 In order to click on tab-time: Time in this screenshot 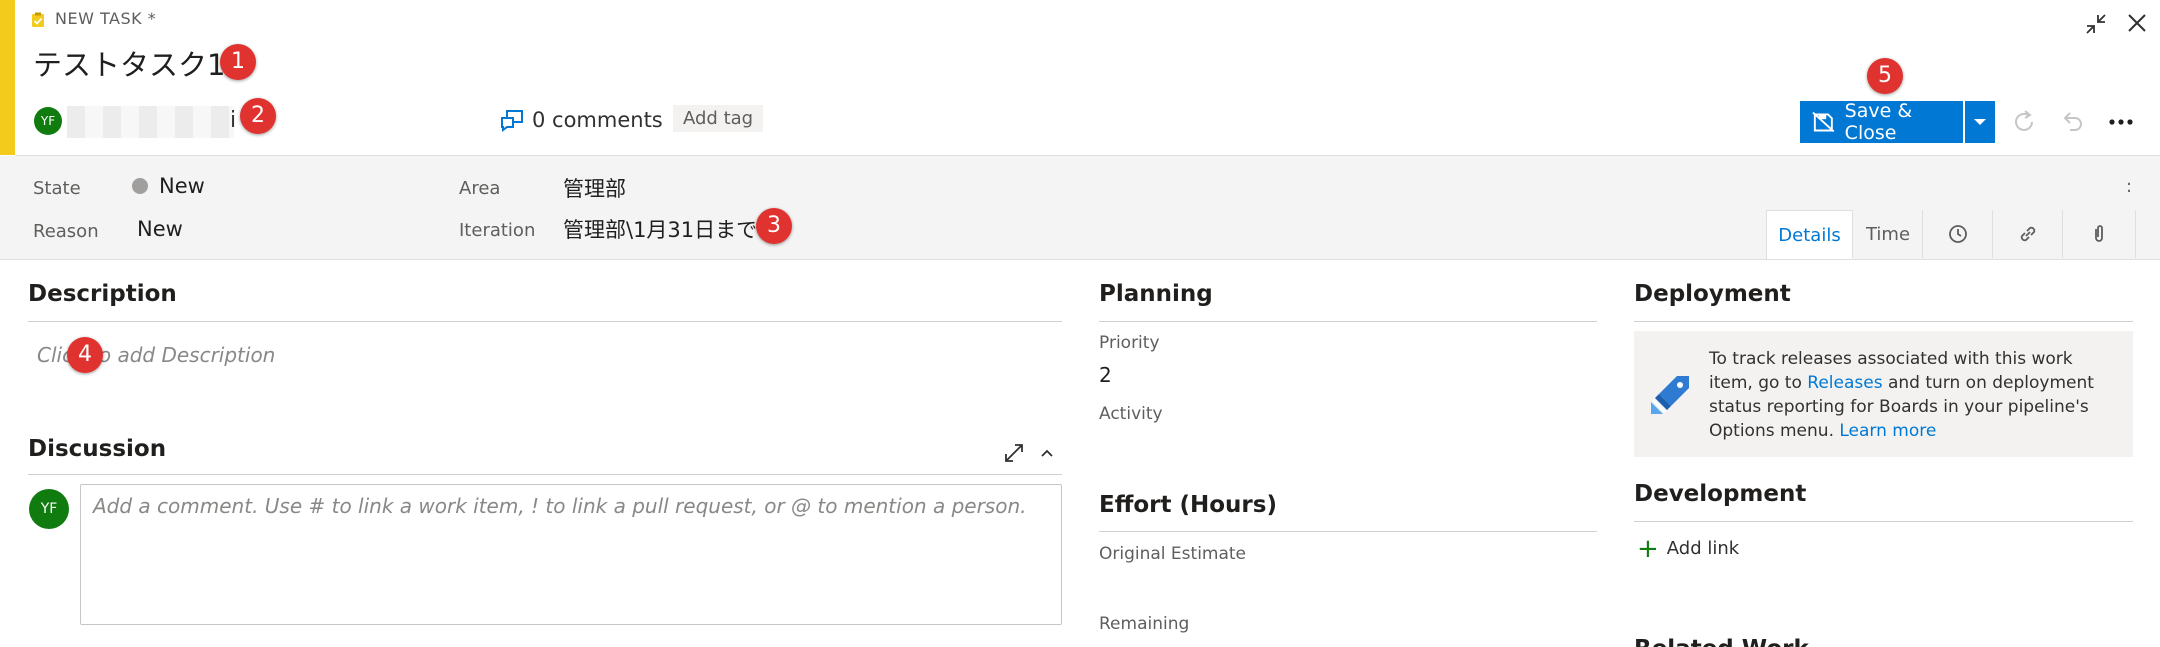, I will do `click(1887, 234)`.